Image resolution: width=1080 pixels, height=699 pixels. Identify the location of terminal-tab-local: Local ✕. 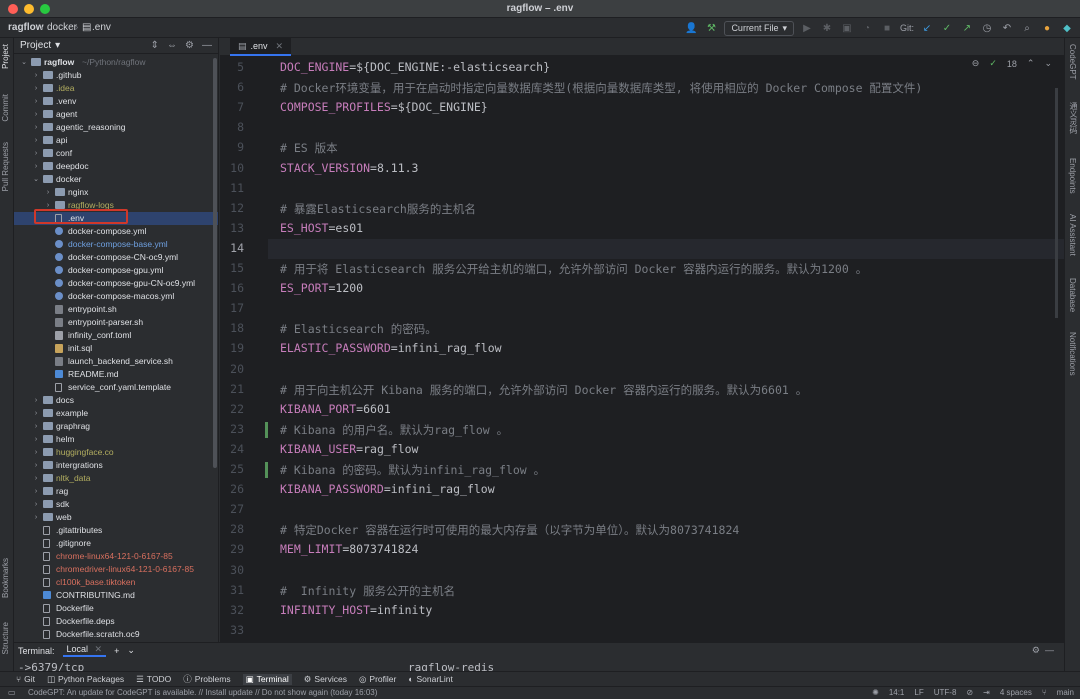
(84, 650).